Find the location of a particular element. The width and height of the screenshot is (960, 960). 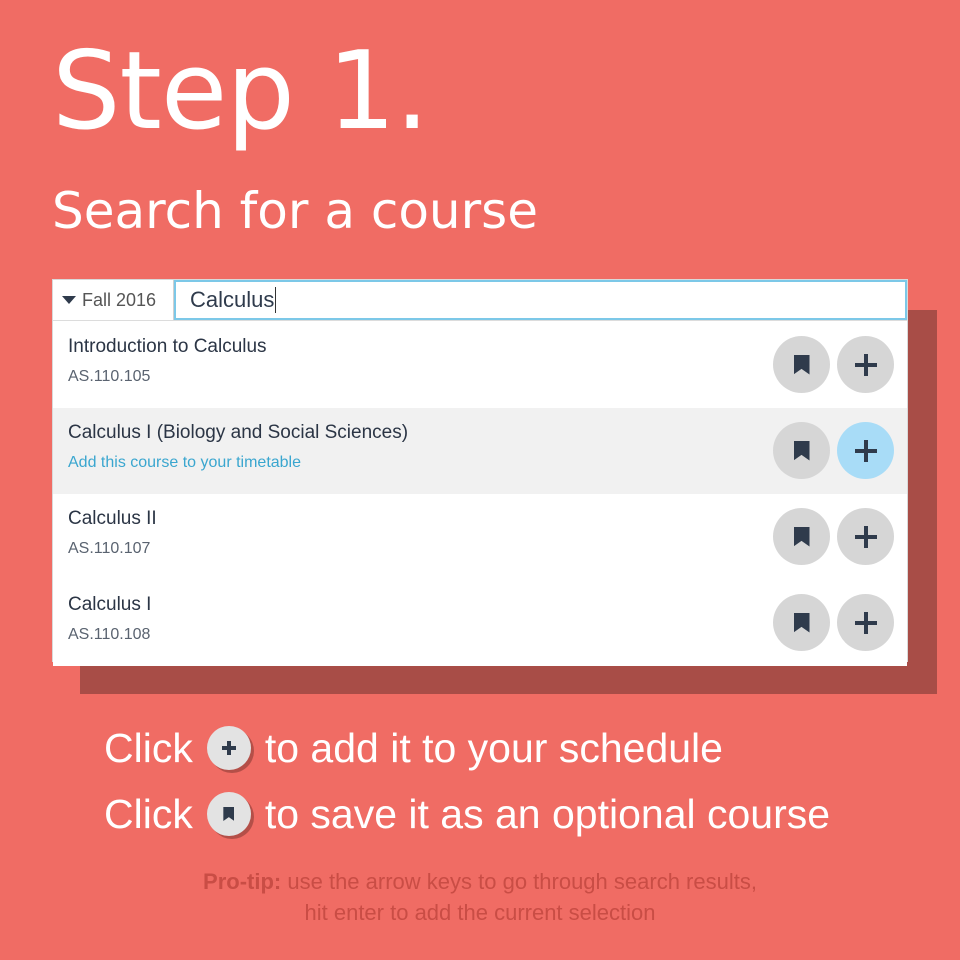

course-code: AS.110.108 is located at coordinates (109, 634).